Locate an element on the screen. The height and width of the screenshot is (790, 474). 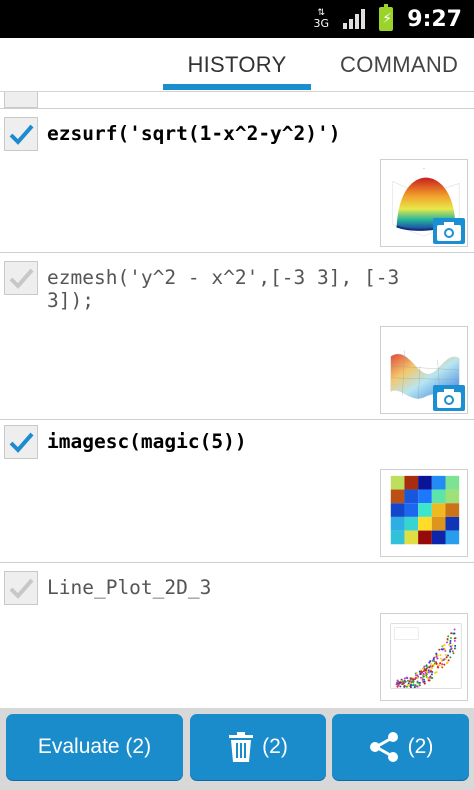
tab-command: COMMAND is located at coordinates (407, 65).